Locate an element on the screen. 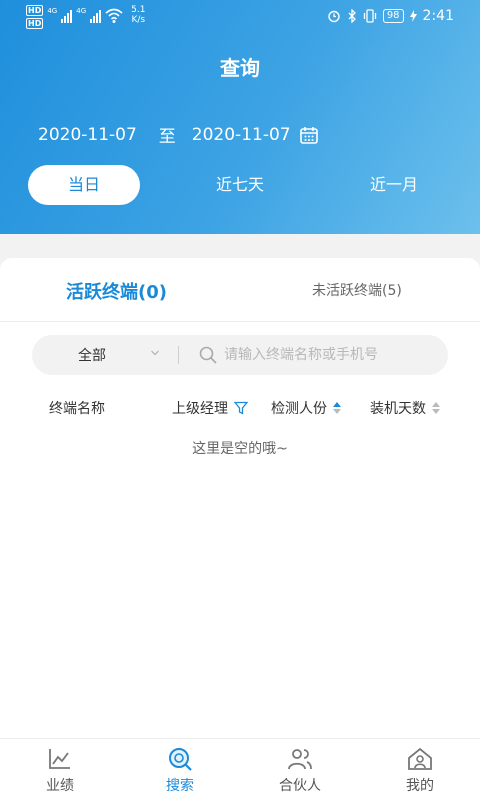  wifi-icon is located at coordinates (114, 15).